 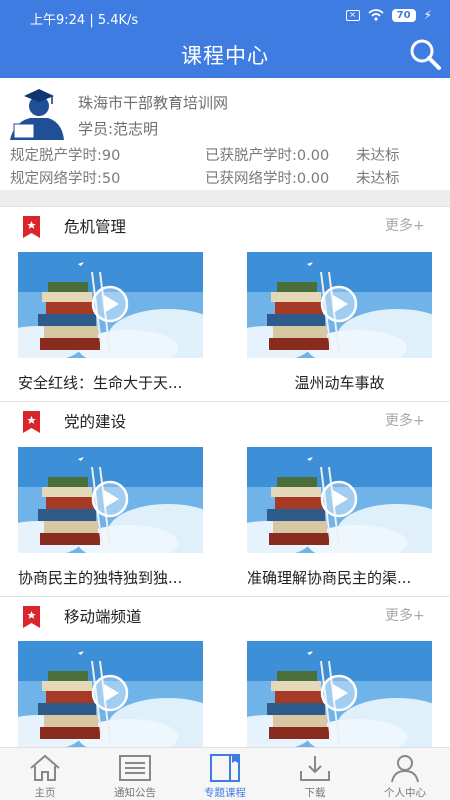 I want to click on course-title: 温州动车事故, so click(x=339, y=382).